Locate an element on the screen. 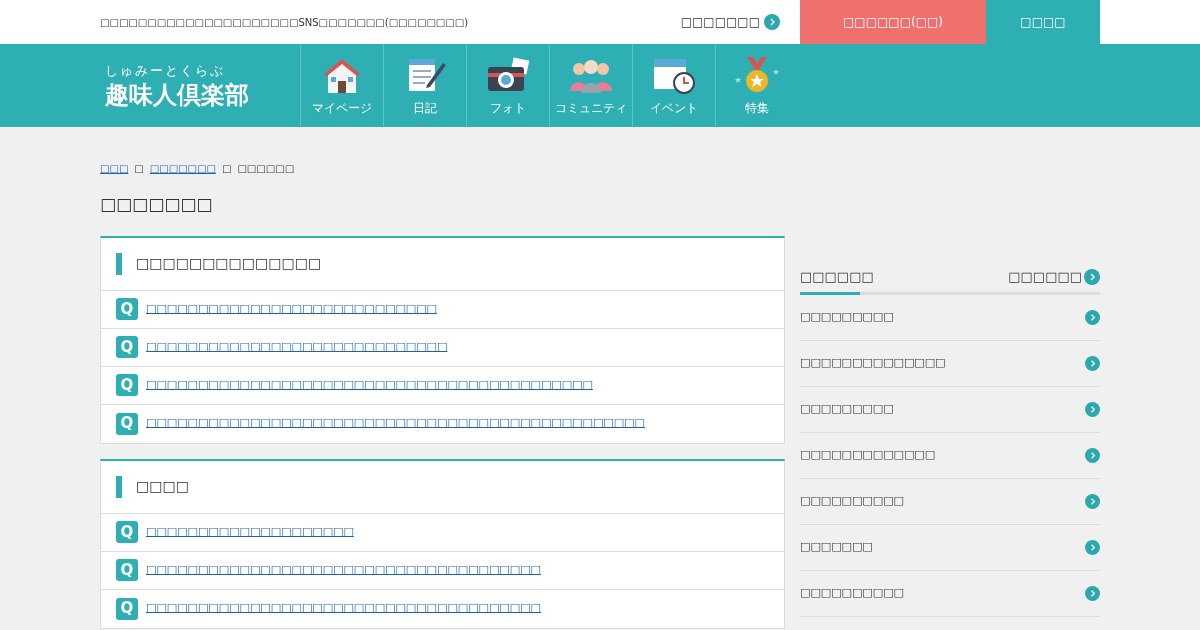  tab-underline is located at coordinates (830, 293).